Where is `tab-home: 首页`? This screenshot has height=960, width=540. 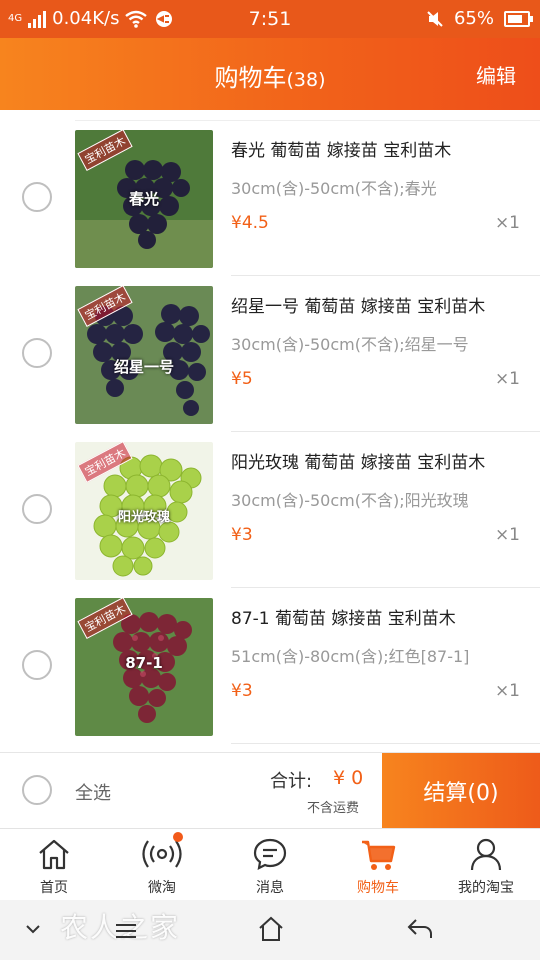 tab-home: 首页 is located at coordinates (54, 865).